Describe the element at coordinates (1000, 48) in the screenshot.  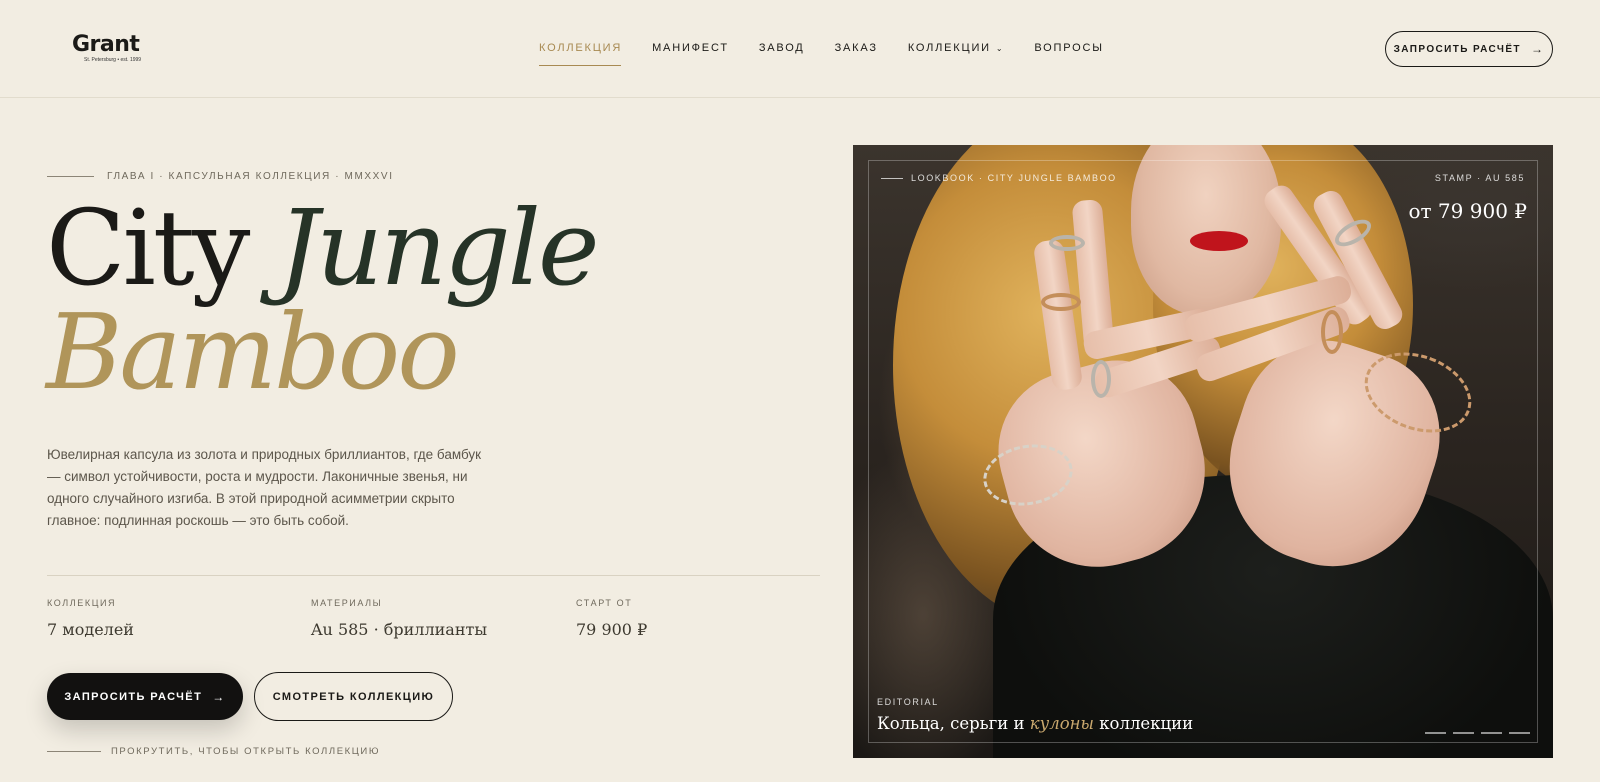
I see `chevron-down-icon: ⌄` at that location.